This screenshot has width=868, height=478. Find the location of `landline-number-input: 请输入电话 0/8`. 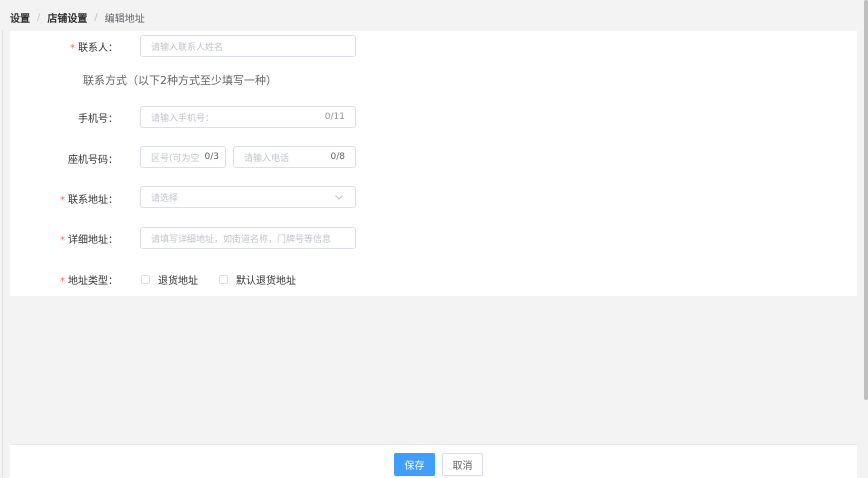

landline-number-input: 请输入电话 0/8 is located at coordinates (294, 157).